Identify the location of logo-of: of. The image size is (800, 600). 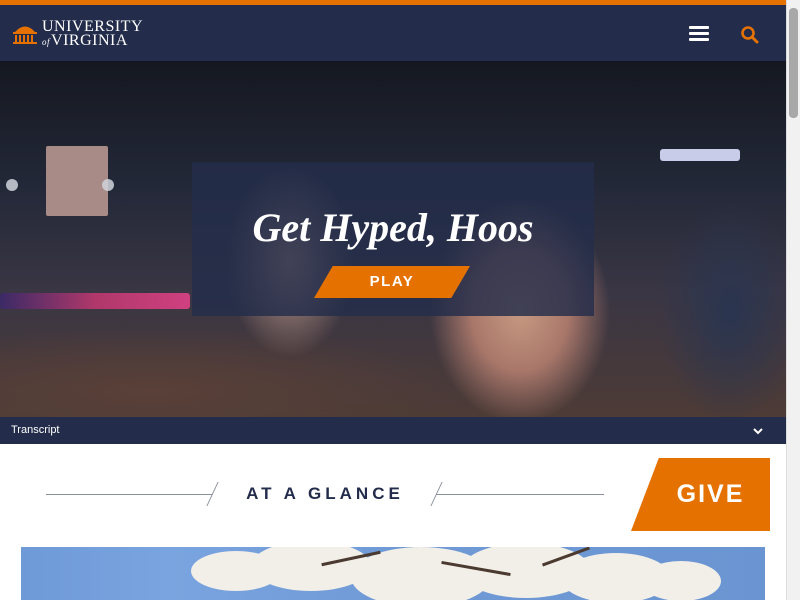
(46, 42).